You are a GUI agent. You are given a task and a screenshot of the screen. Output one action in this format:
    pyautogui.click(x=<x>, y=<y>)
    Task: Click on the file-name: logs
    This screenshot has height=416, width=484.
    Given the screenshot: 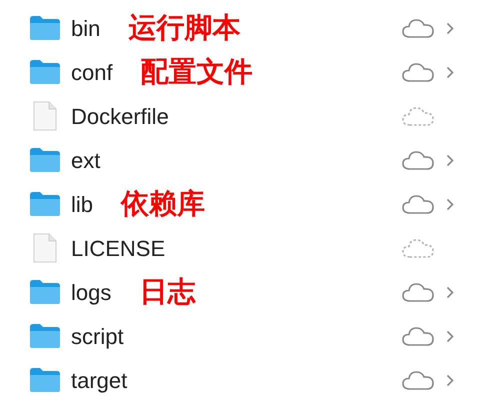 What is the action you would take?
    pyautogui.click(x=91, y=292)
    